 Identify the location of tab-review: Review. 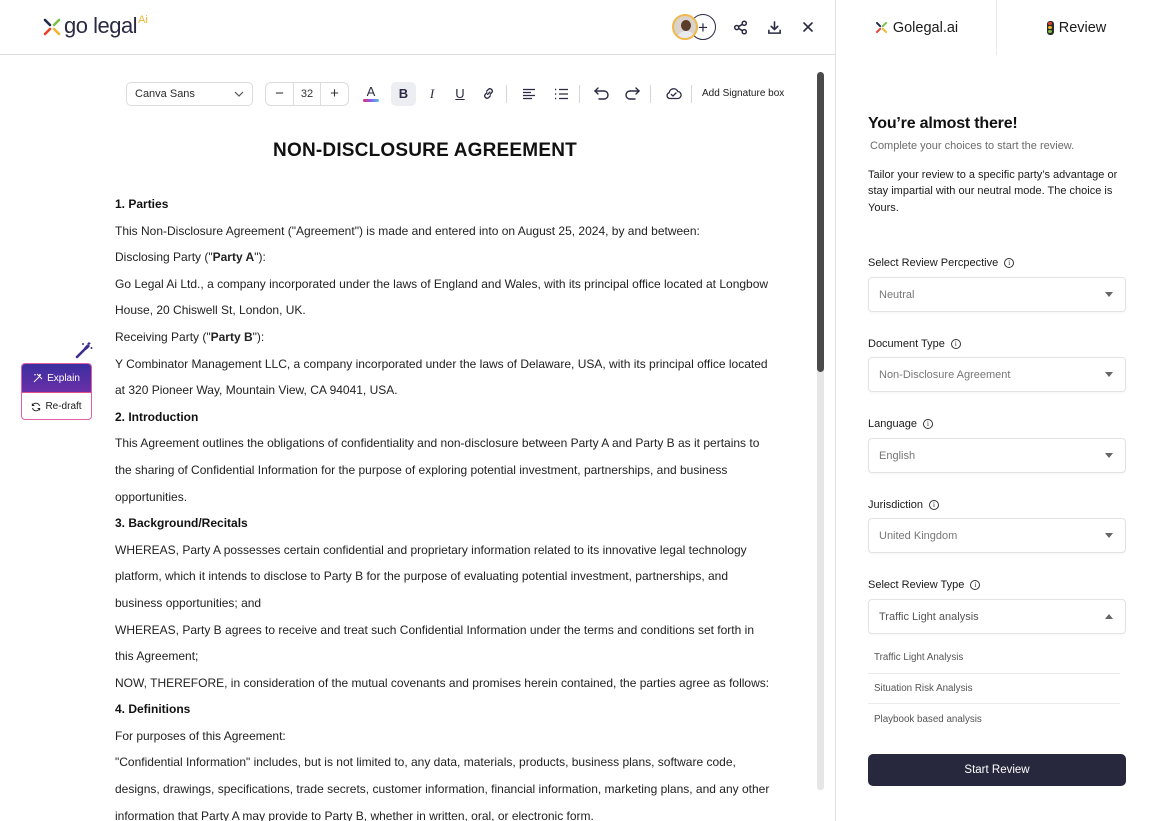
(1076, 27).